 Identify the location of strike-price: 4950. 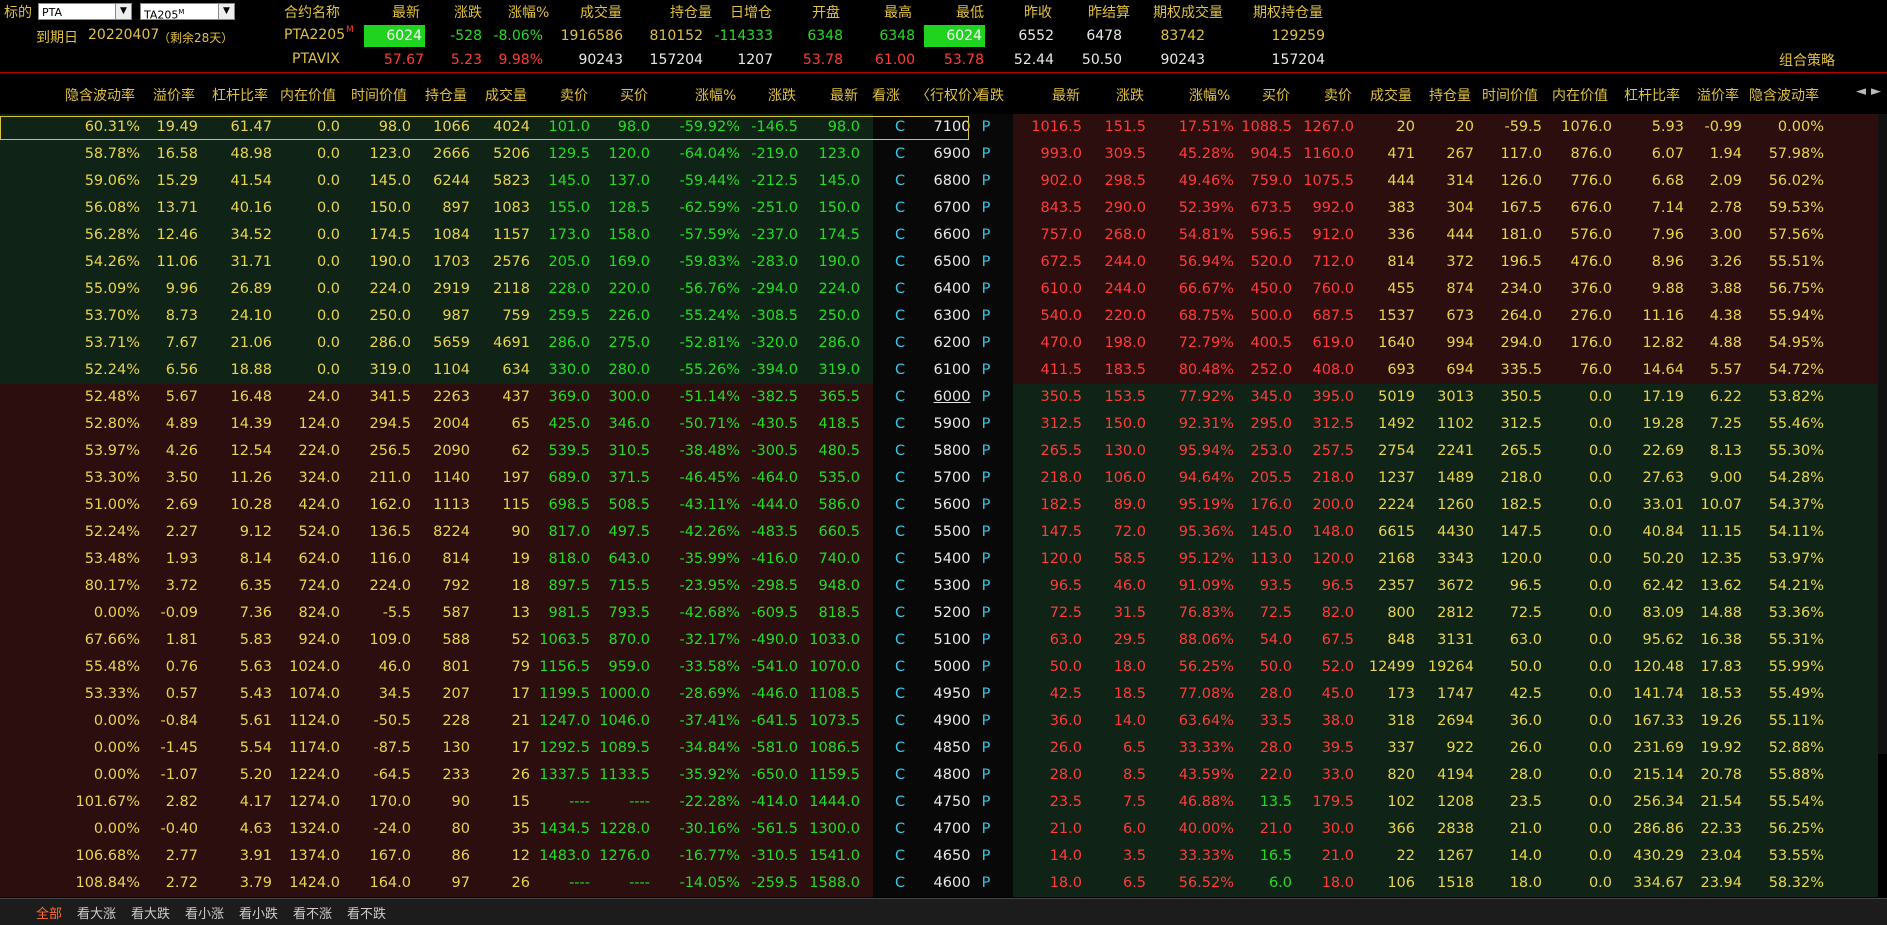
(952, 694).